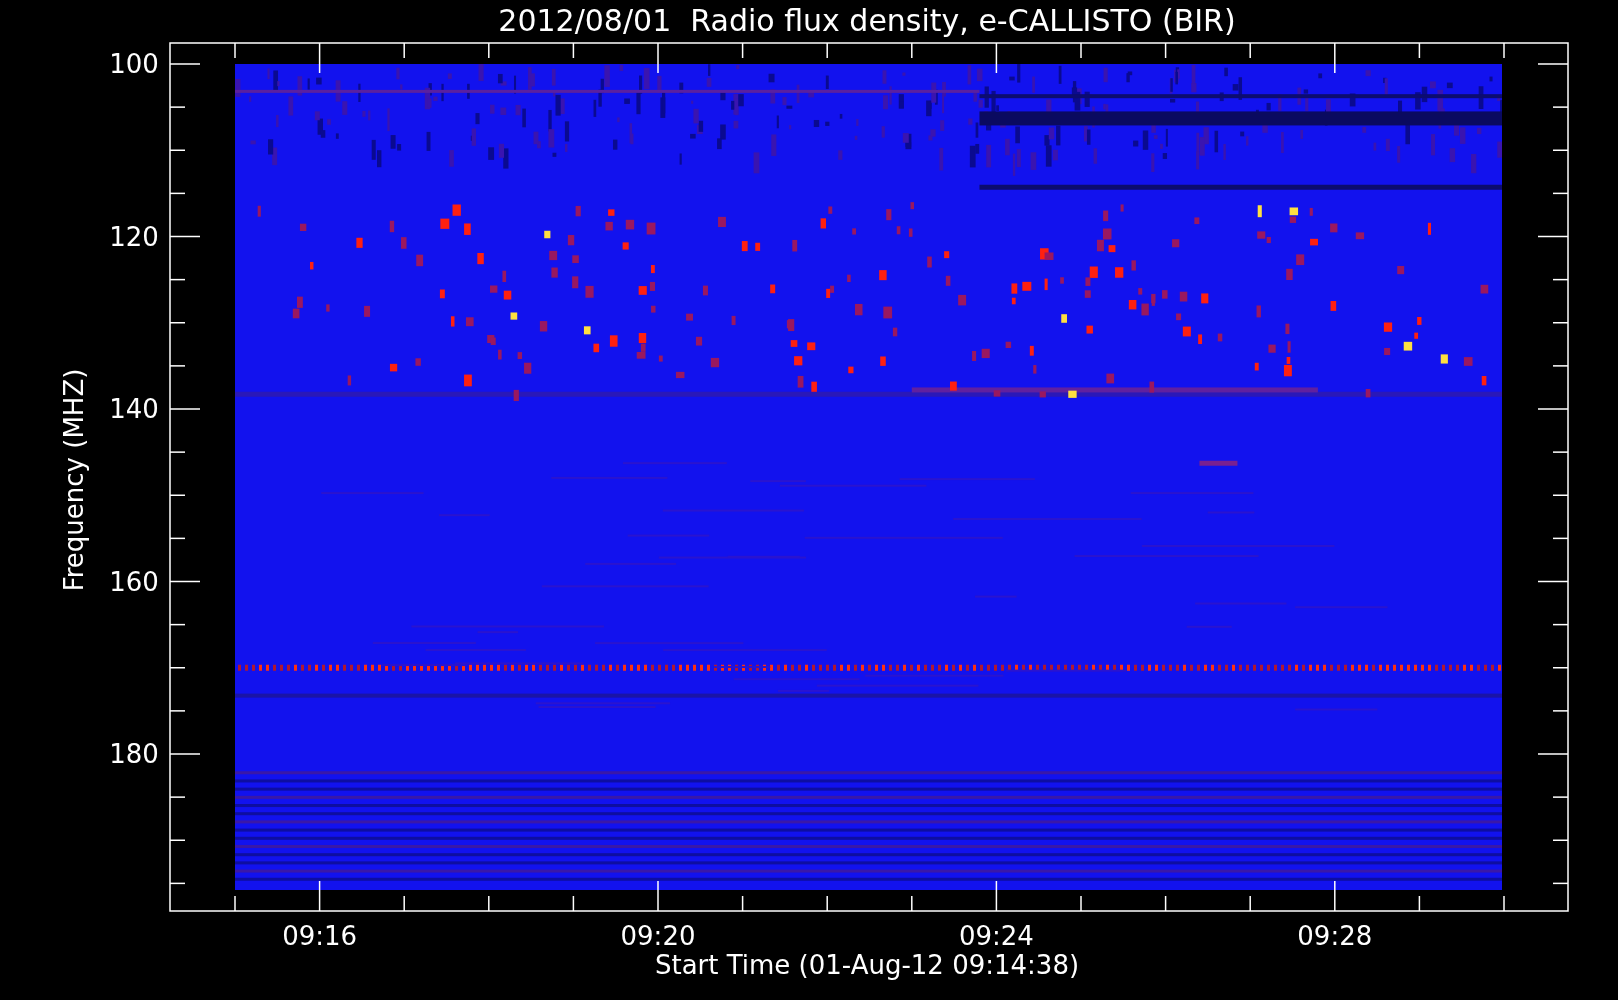  Describe the element at coordinates (134, 64) in the screenshot. I see `y-tick-label: 100` at that location.